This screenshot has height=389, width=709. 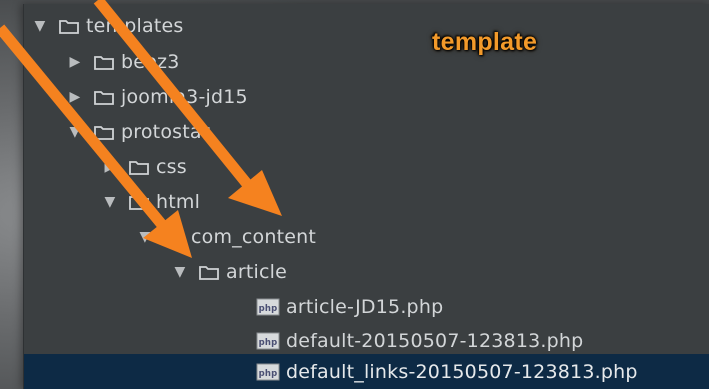 What do you see at coordinates (135, 25) in the screenshot?
I see `tree-item-label: templates` at bounding box center [135, 25].